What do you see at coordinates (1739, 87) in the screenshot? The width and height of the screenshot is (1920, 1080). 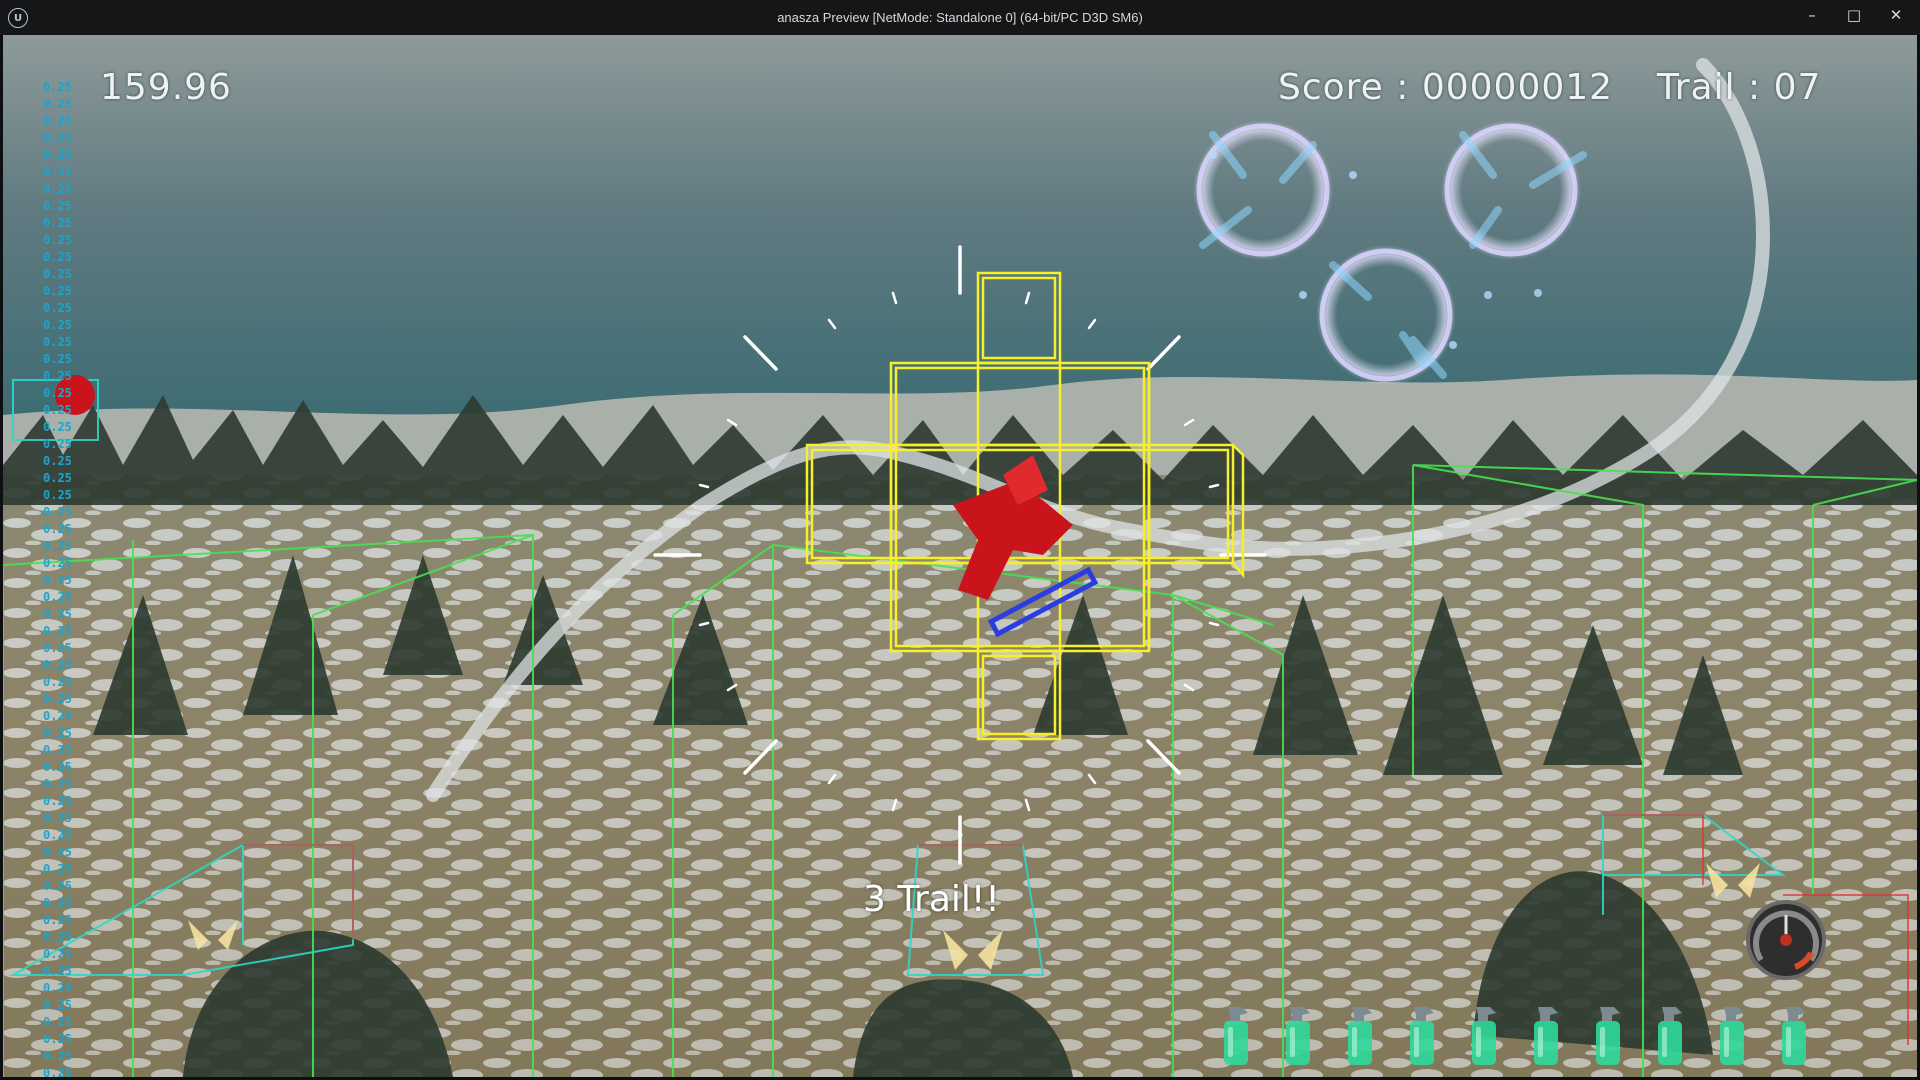 I see `trail-counter: Trail : 07` at bounding box center [1739, 87].